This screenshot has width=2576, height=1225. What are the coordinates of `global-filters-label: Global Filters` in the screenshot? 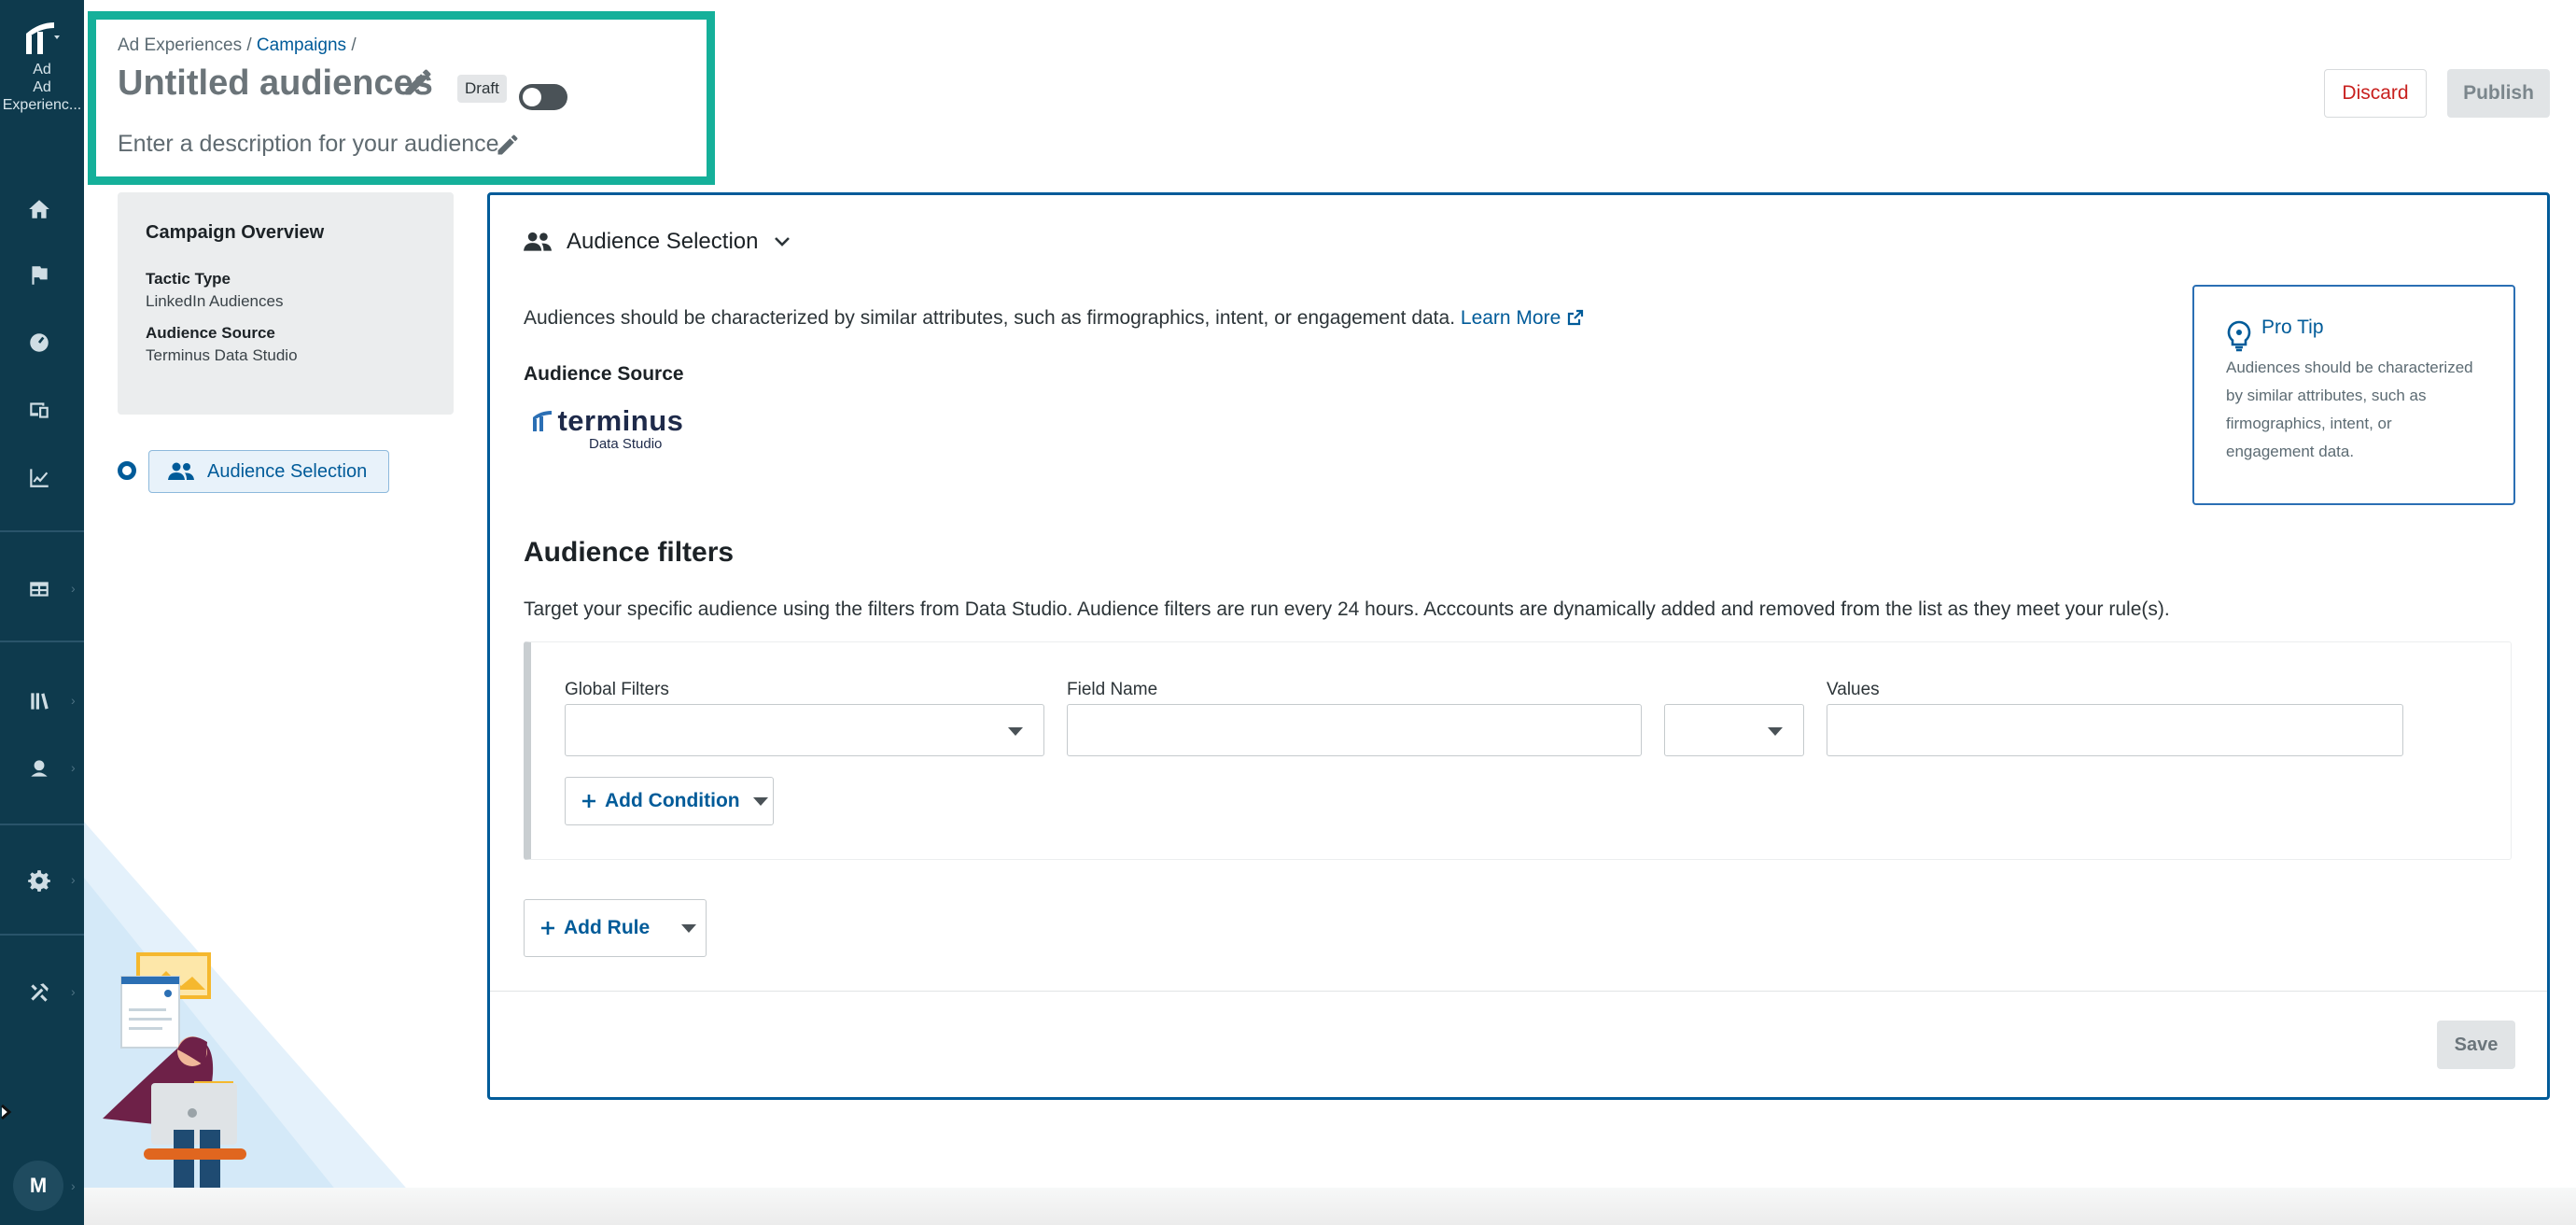 It's located at (617, 689).